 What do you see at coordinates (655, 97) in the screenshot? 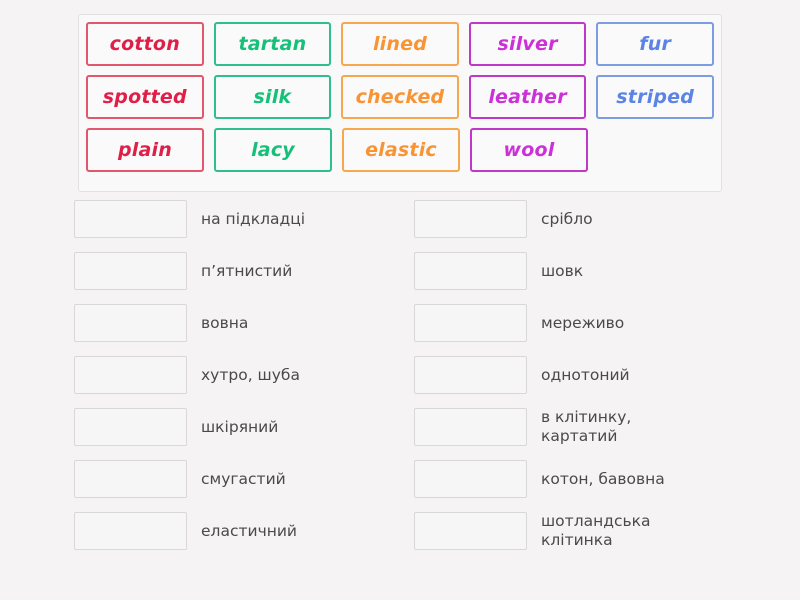
I see `word-tile-striped: striped` at bounding box center [655, 97].